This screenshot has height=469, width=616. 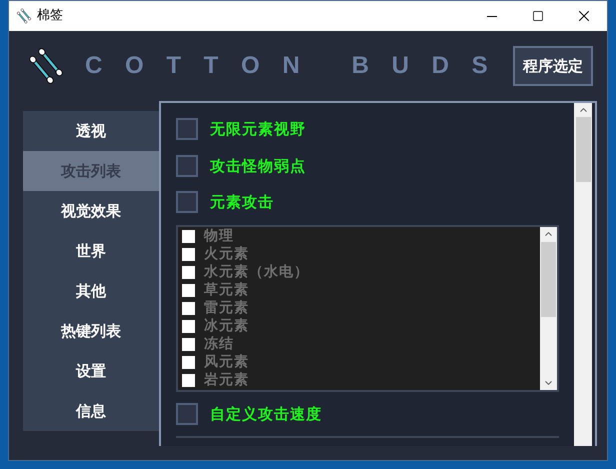 What do you see at coordinates (226, 327) in the screenshot?
I see `list-item-label: 冰元素` at bounding box center [226, 327].